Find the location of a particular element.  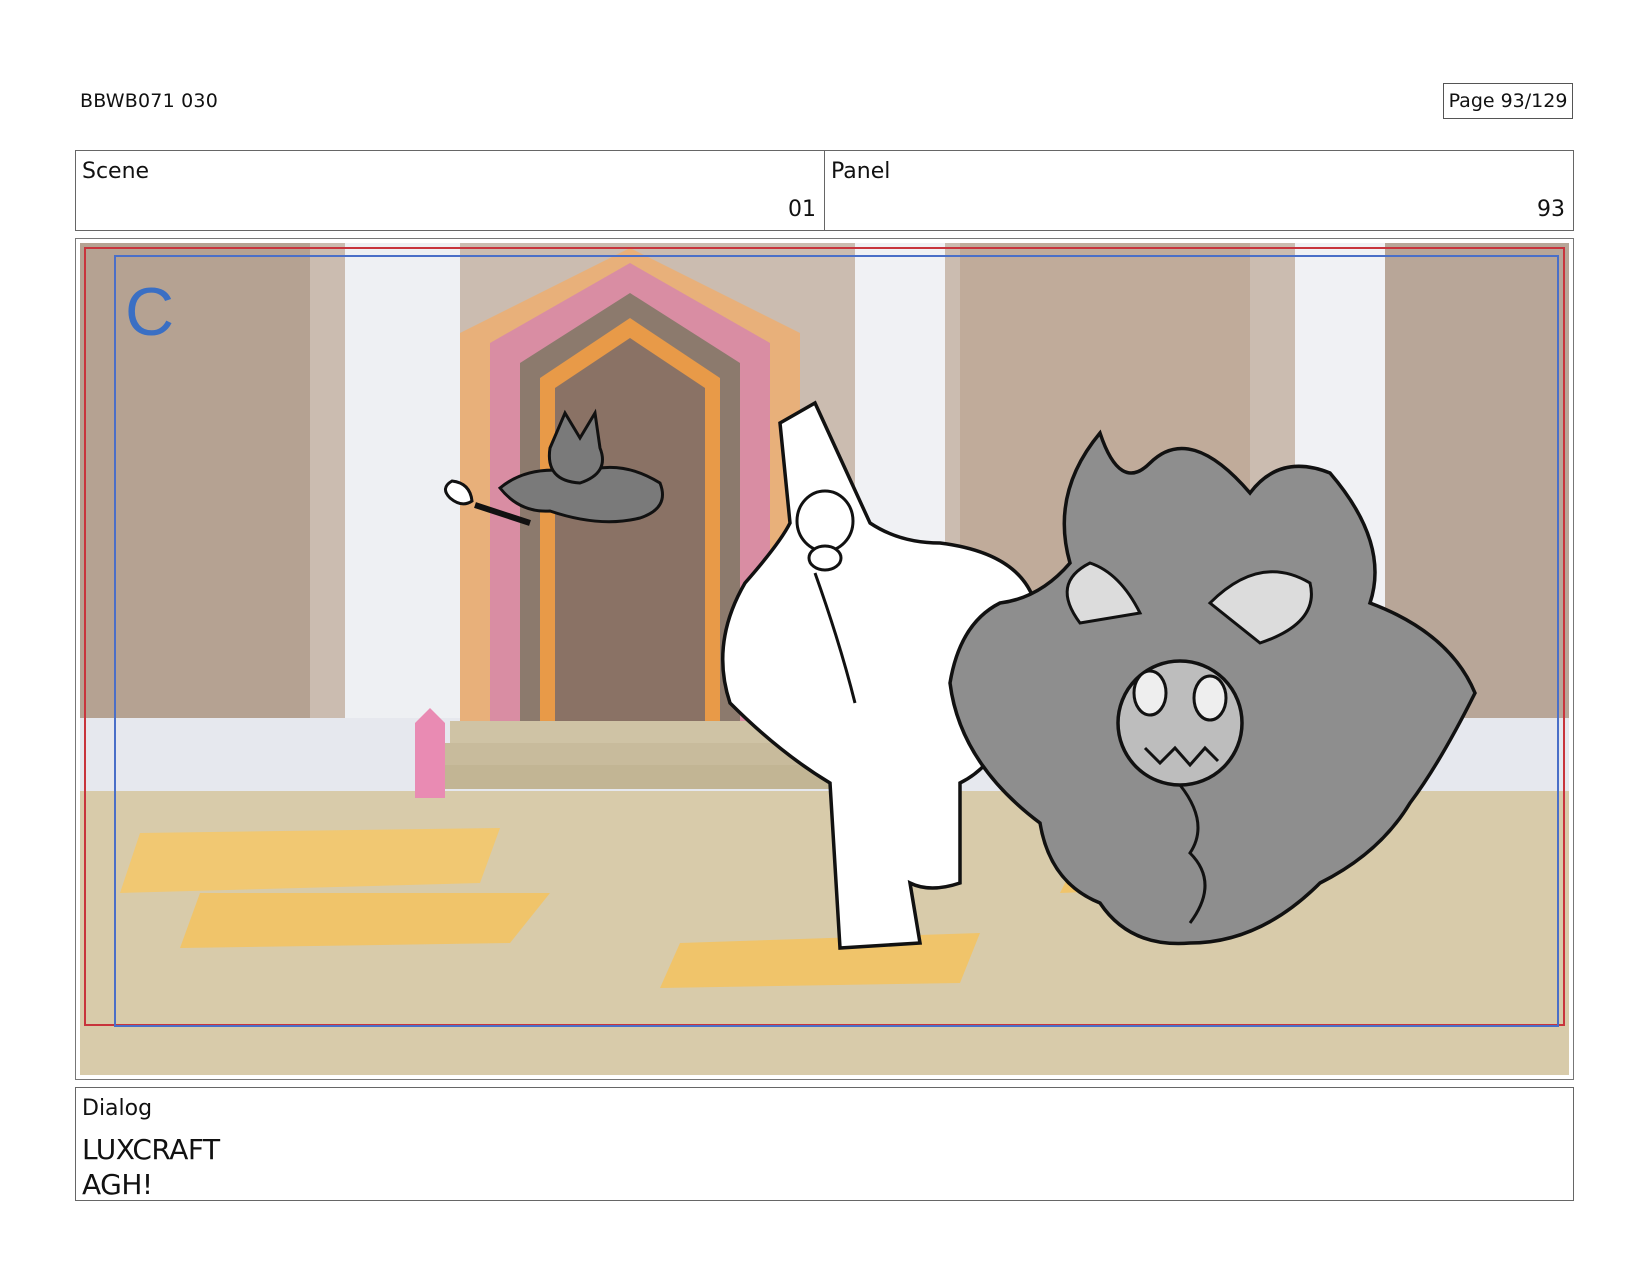

door is located at coordinates (630, 530).